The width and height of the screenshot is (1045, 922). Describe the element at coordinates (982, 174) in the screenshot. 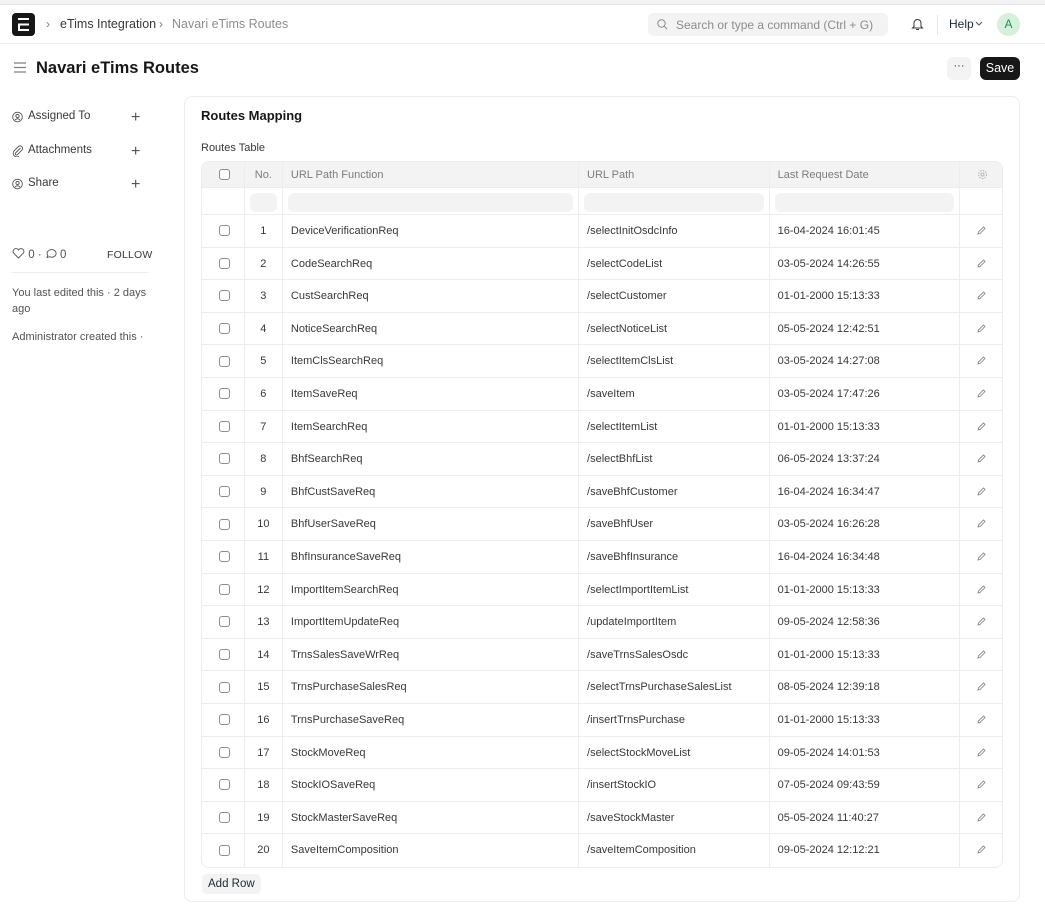

I see `gear-icon` at that location.